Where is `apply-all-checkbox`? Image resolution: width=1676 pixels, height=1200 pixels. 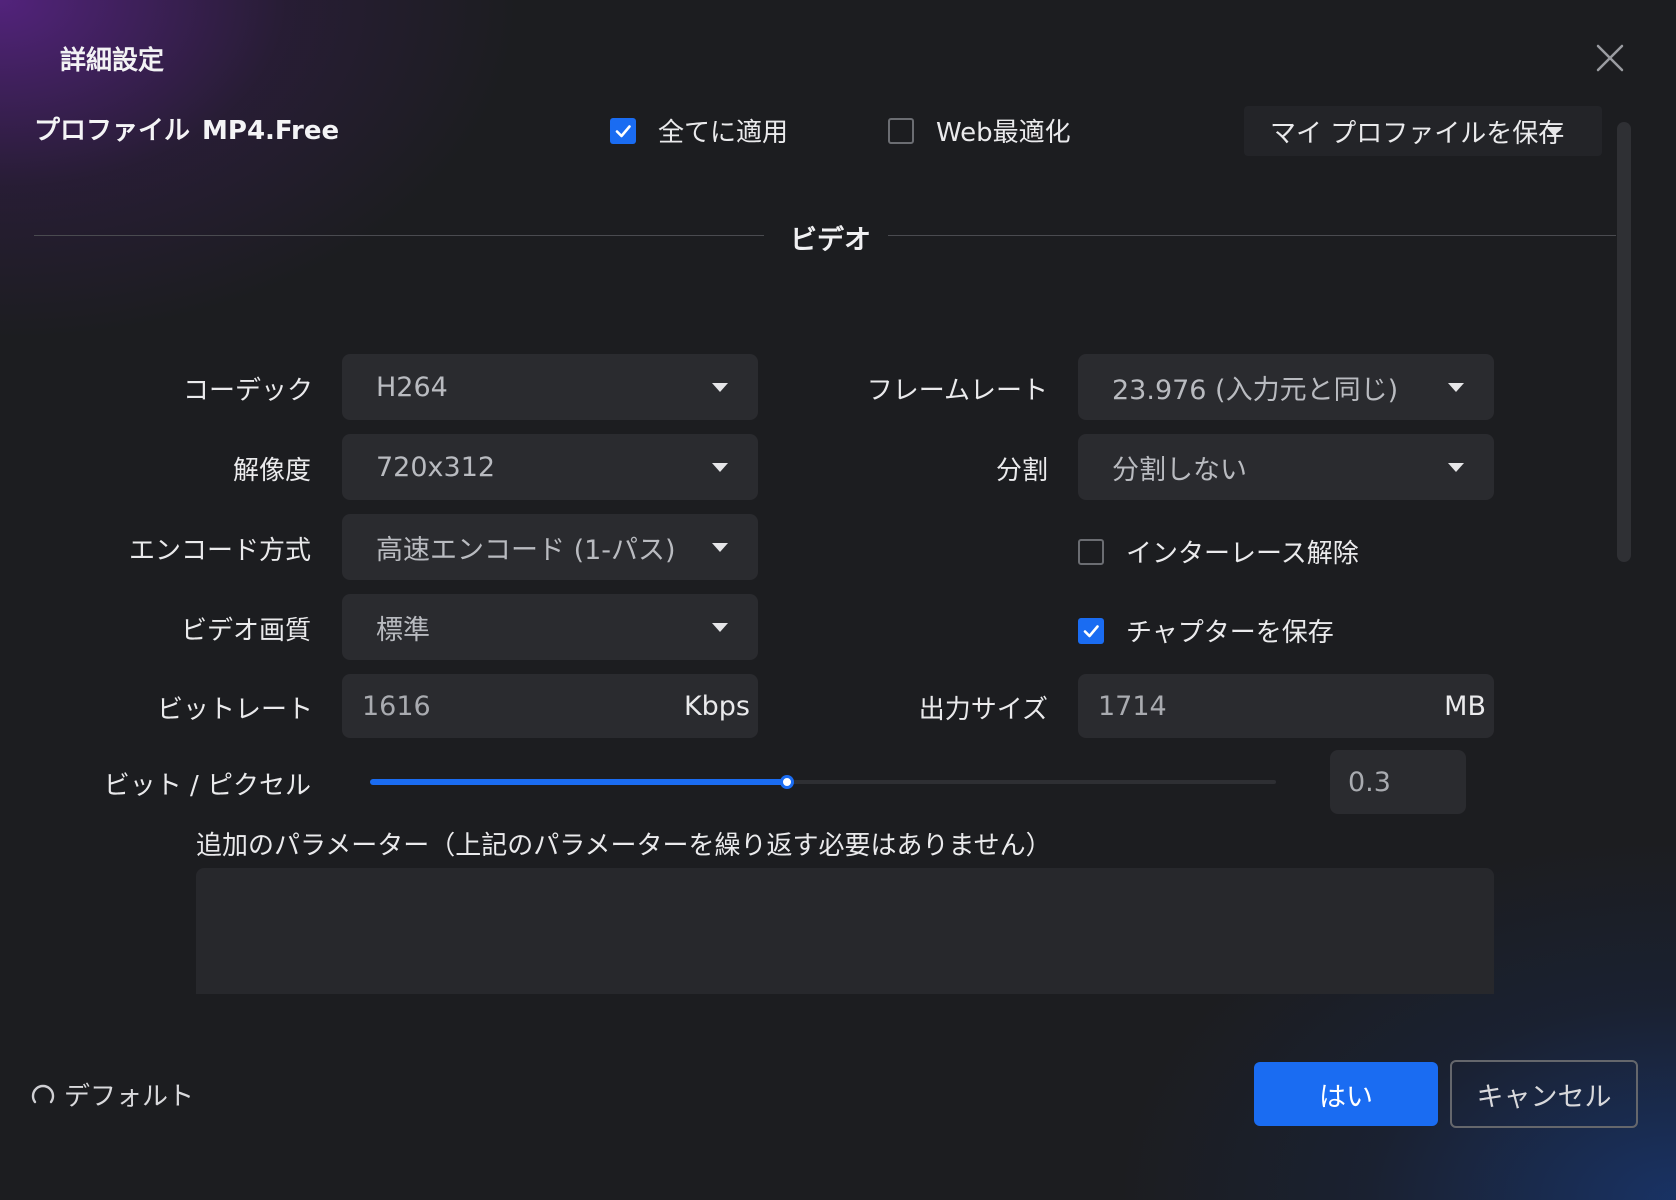 apply-all-checkbox is located at coordinates (623, 130).